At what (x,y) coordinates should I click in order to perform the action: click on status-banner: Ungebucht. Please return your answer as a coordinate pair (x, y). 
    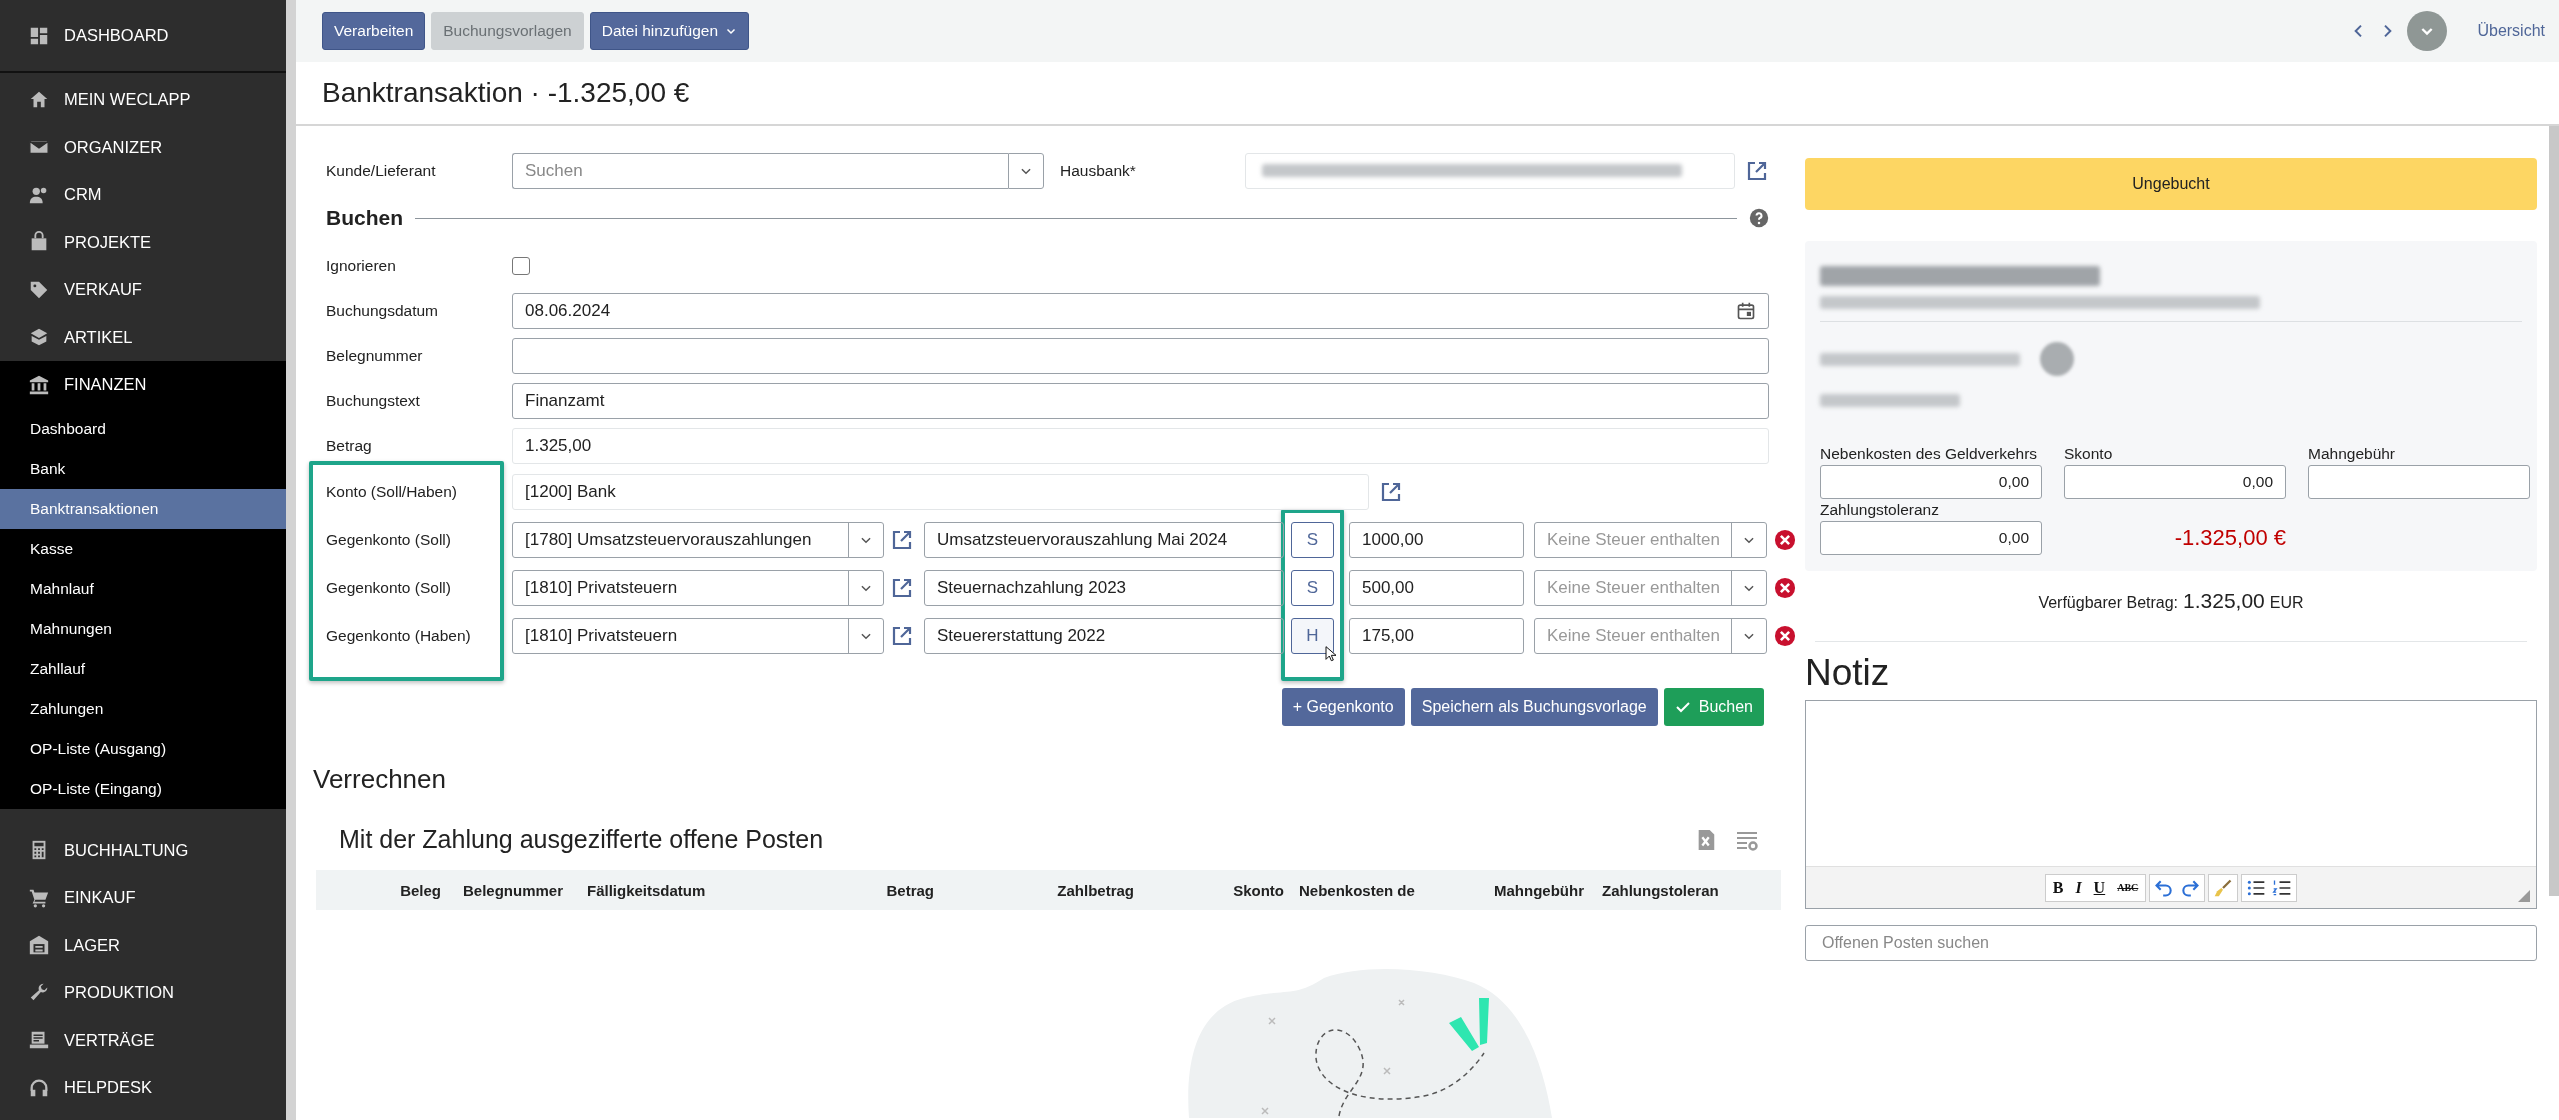
    Looking at the image, I should click on (2171, 184).